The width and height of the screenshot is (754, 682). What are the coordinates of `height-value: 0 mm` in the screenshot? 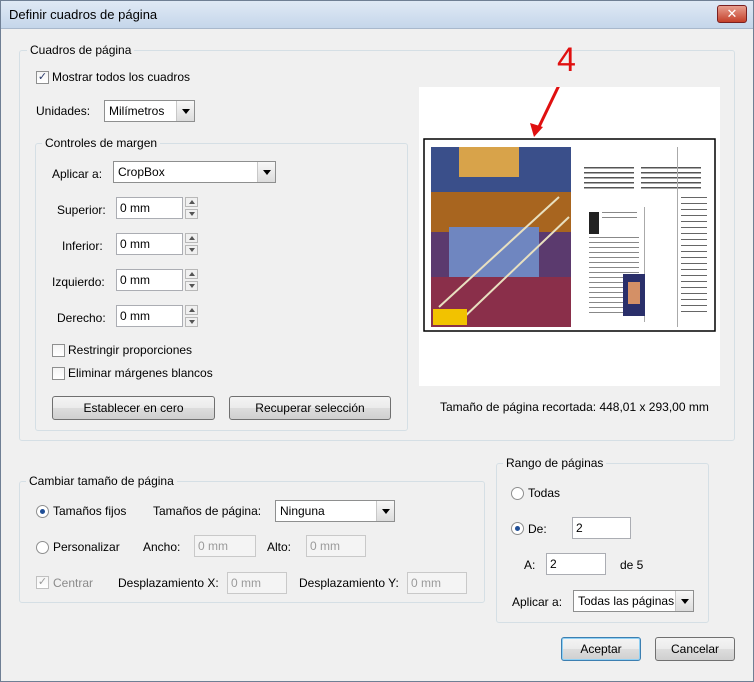 It's located at (325, 546).